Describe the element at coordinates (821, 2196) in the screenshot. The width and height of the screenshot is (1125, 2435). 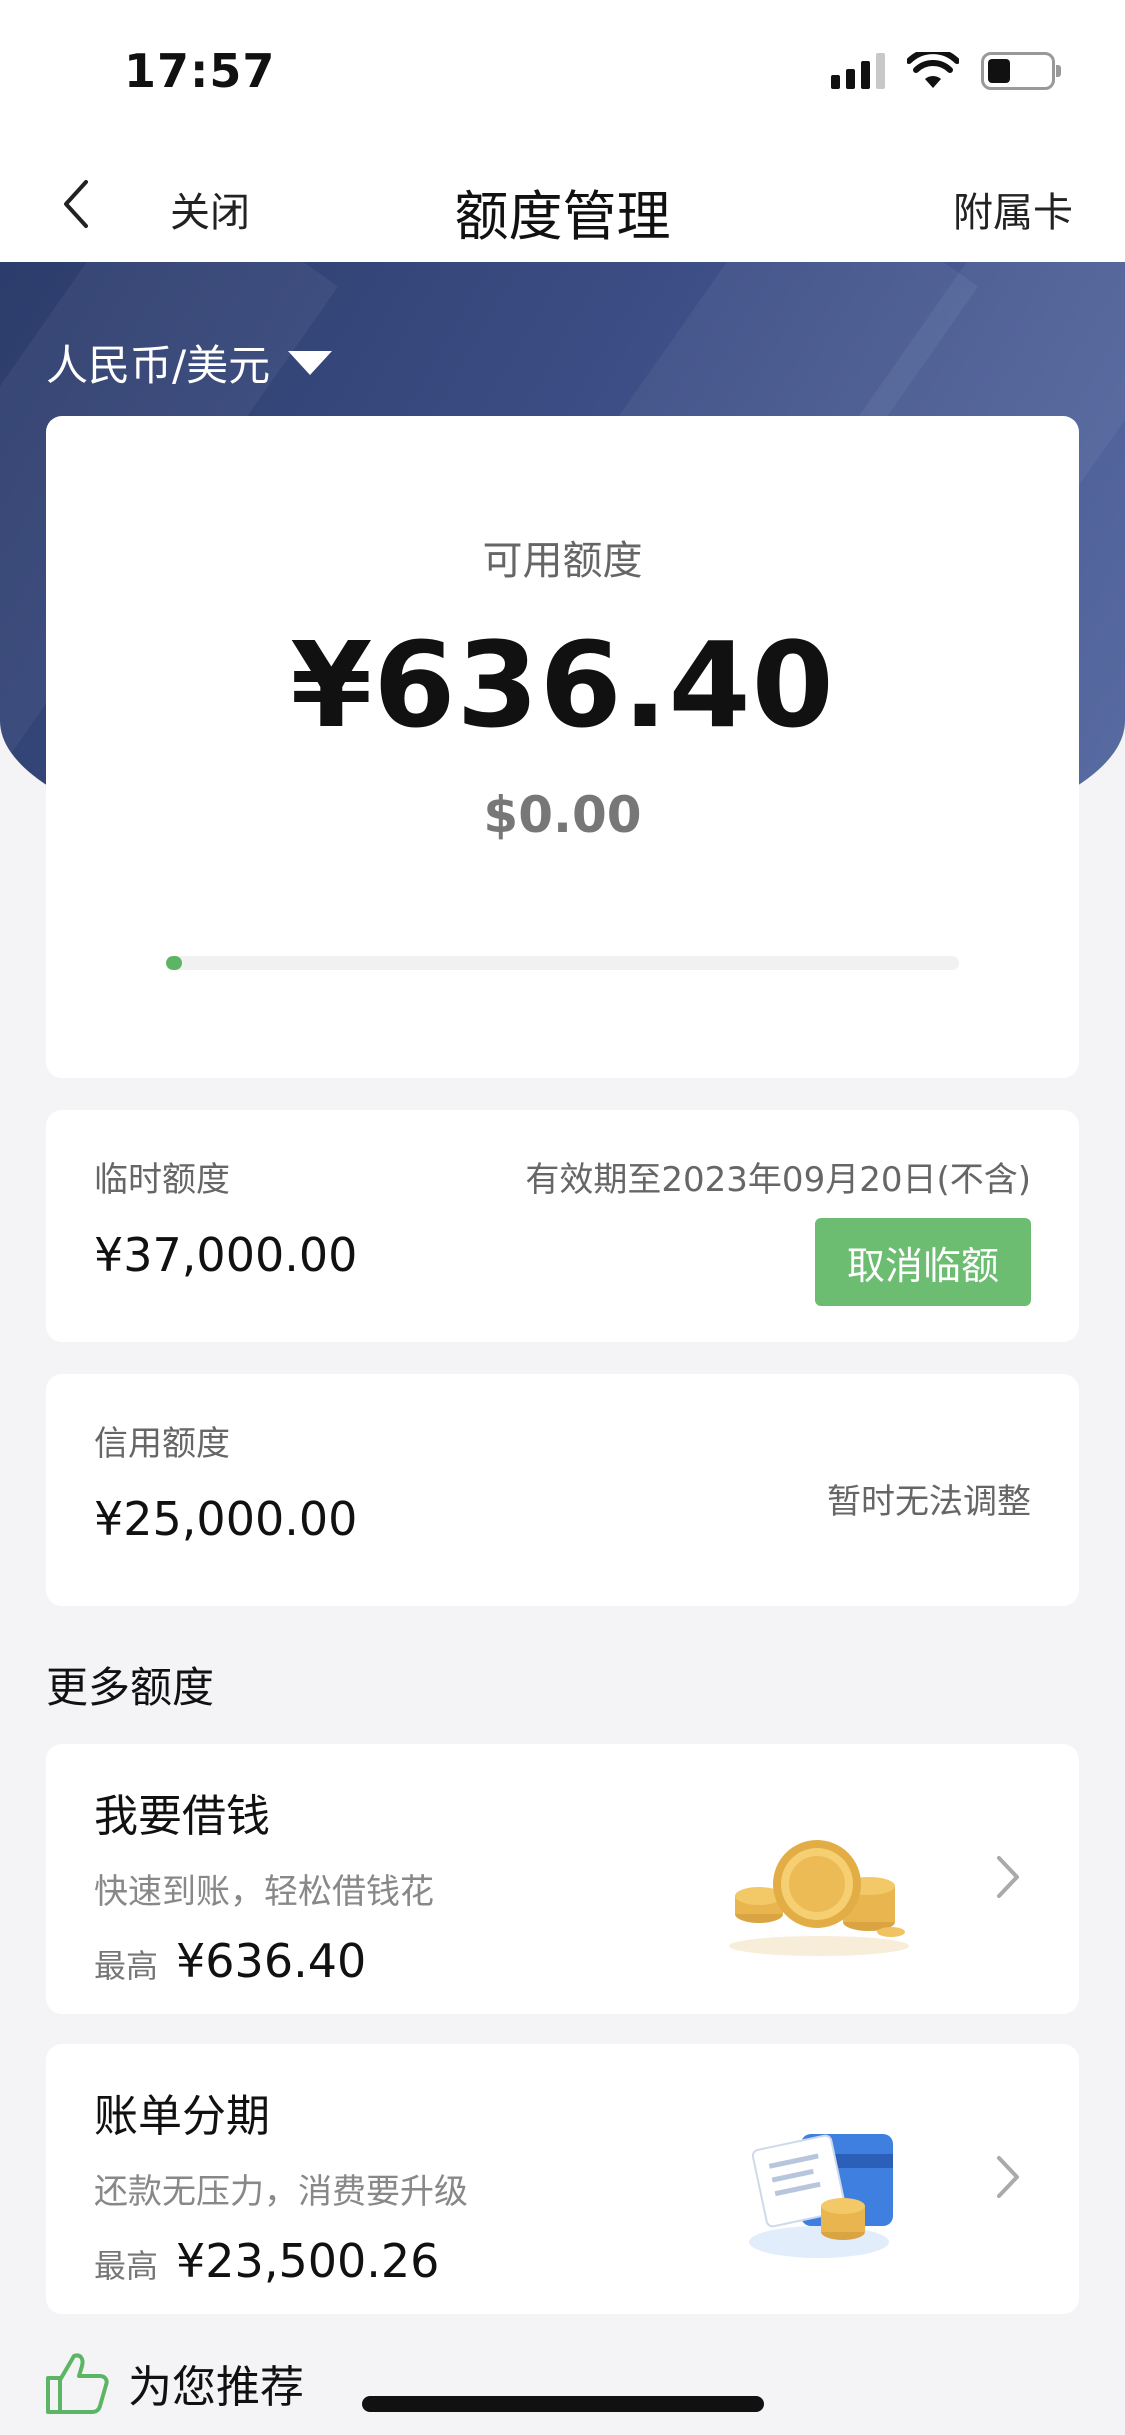
I see `bill-card-icon` at that location.